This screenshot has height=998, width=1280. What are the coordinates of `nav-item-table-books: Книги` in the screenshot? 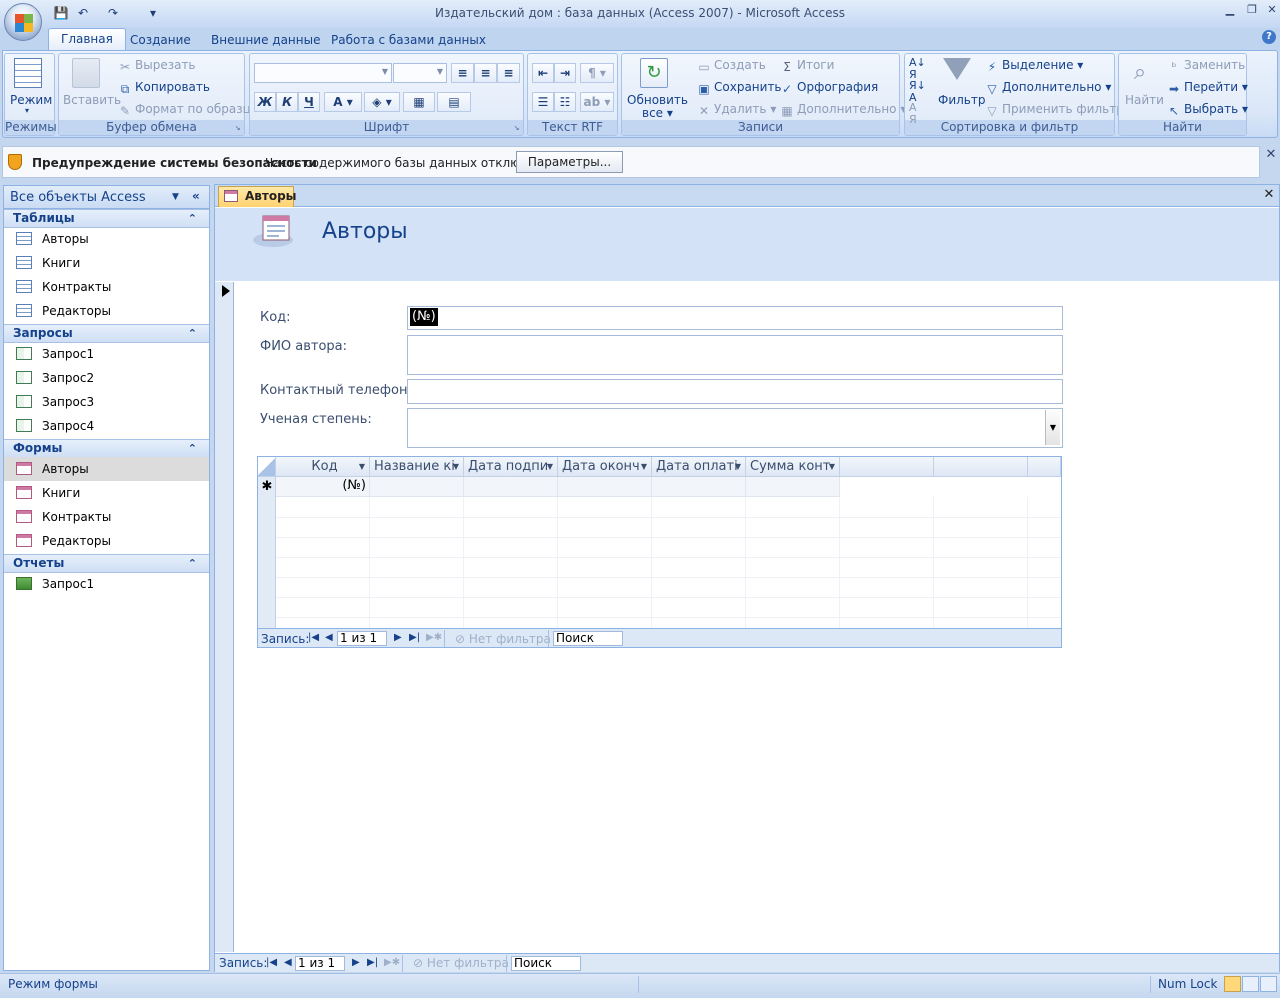 It's located at (106, 263).